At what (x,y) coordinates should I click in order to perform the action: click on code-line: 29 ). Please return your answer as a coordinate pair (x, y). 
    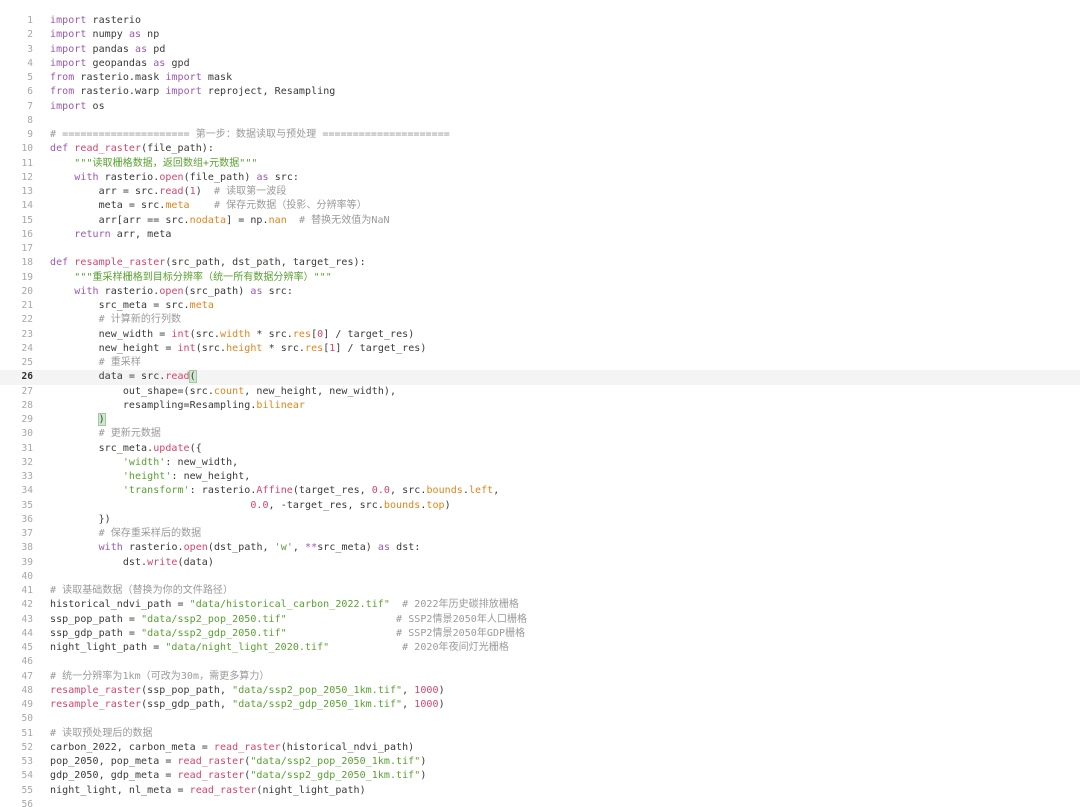
    Looking at the image, I should click on (540, 420).